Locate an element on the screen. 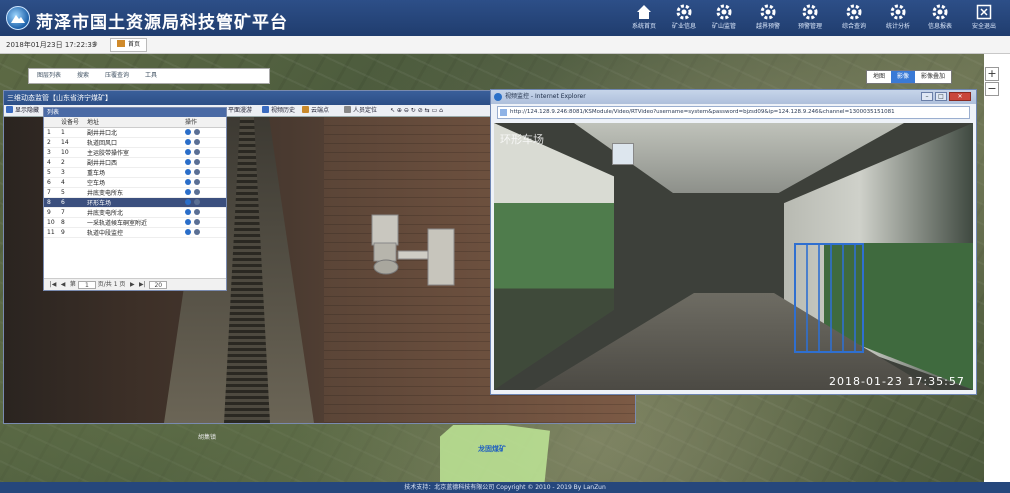  page-total: 页/共 1 页 is located at coordinates (111, 284).